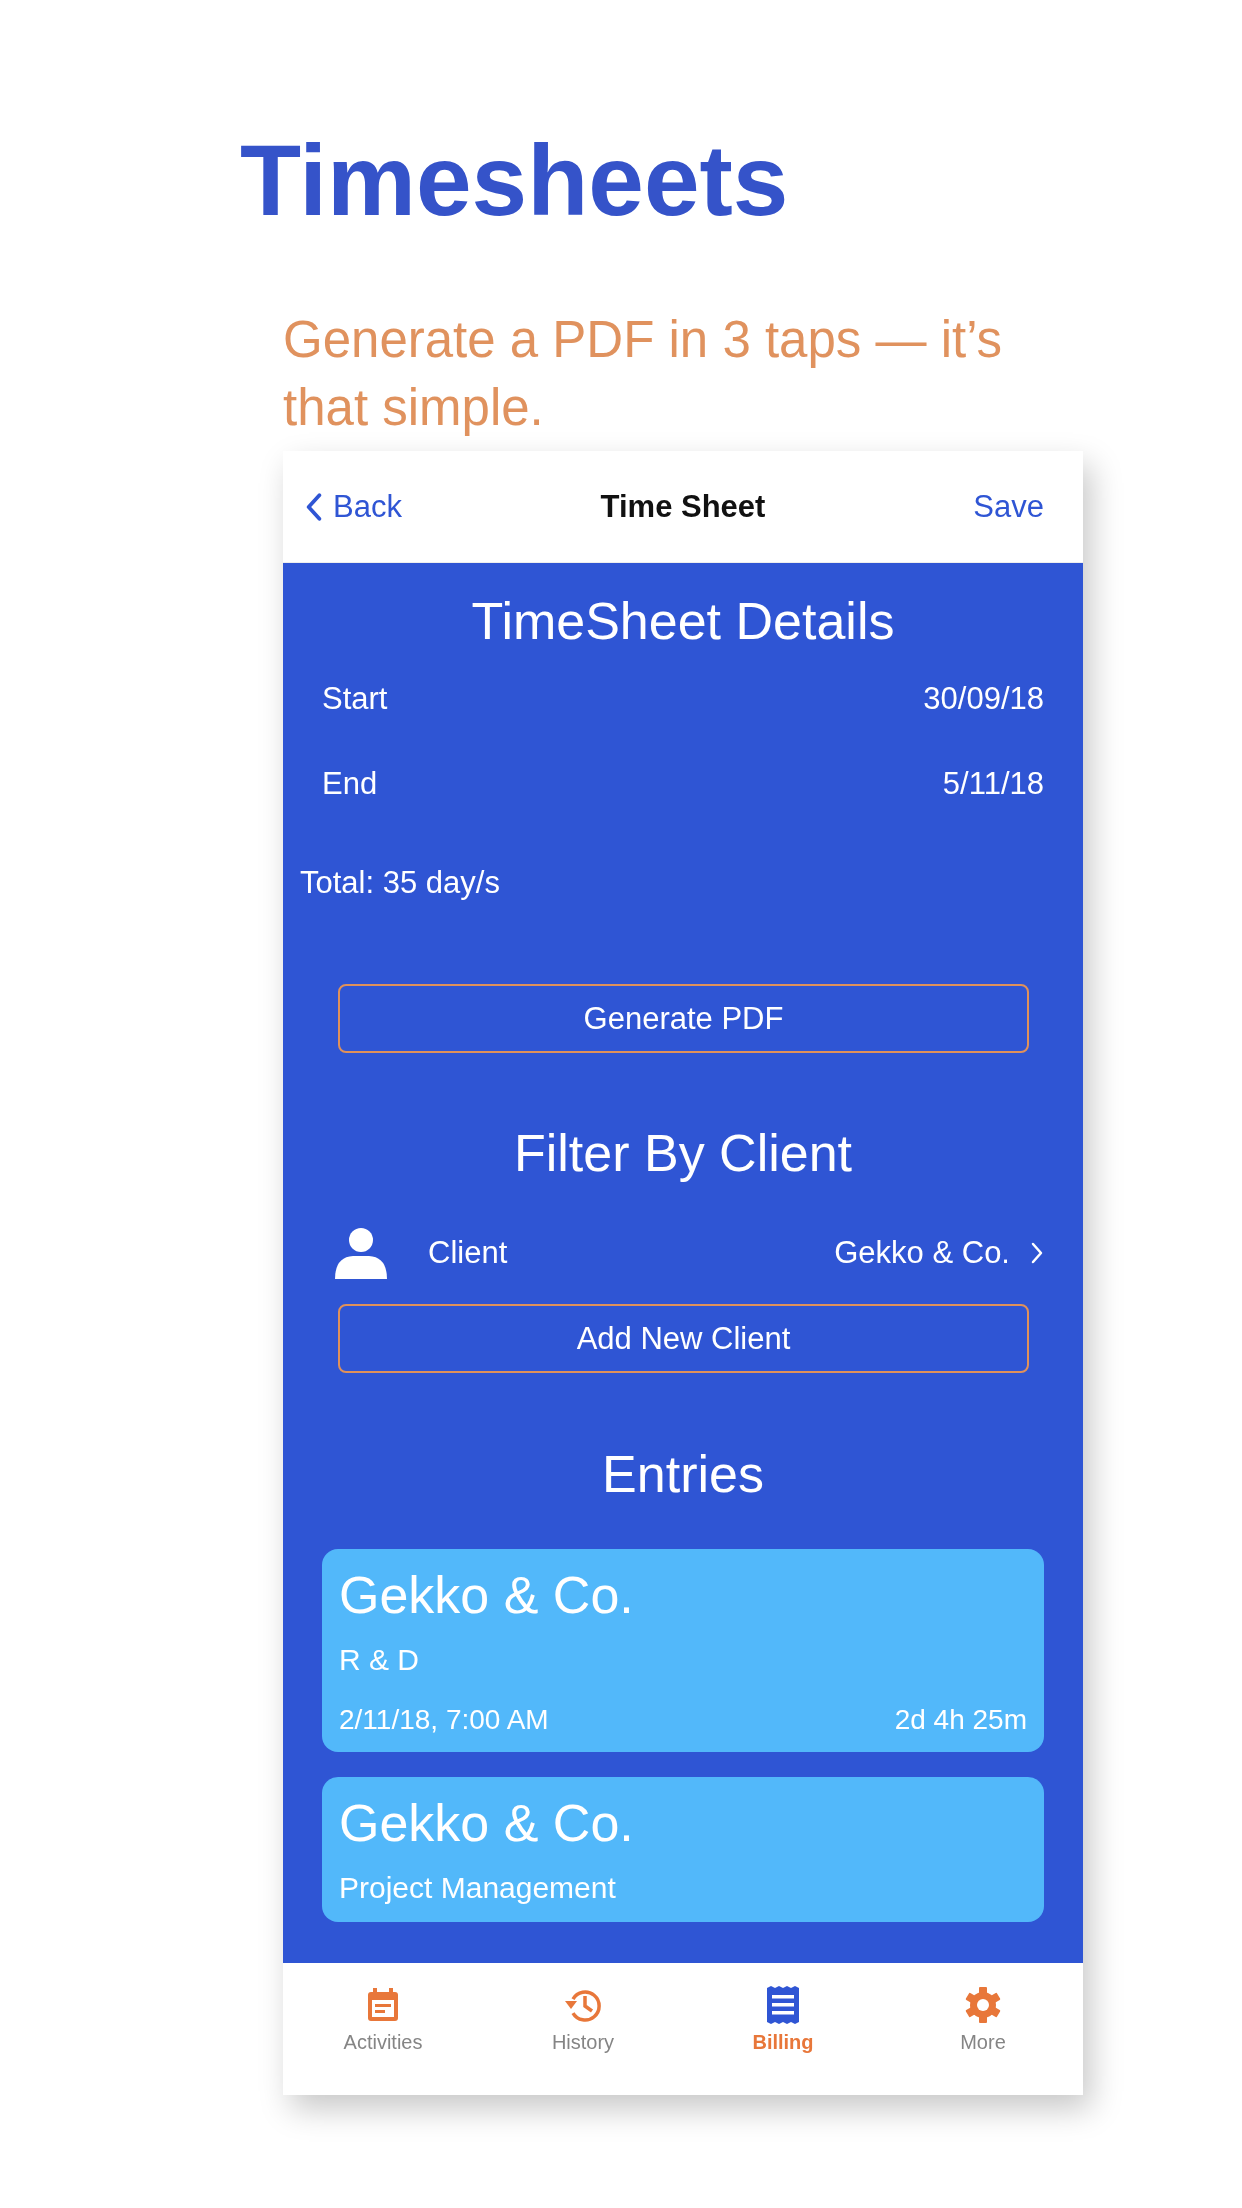 The height and width of the screenshot is (2208, 1242). What do you see at coordinates (361, 1253) in the screenshot?
I see `person-icon` at bounding box center [361, 1253].